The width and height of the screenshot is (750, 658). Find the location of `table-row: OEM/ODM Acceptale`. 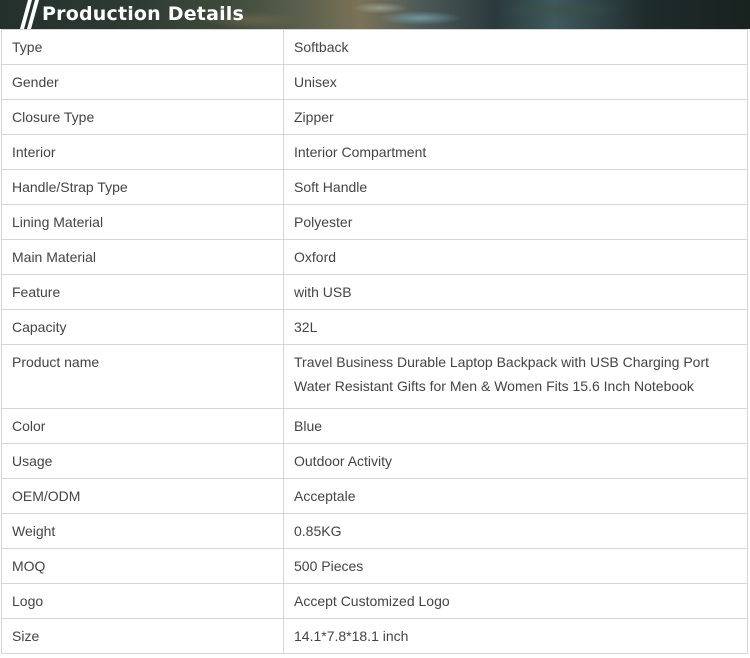

table-row: OEM/ODM Acceptale is located at coordinates (374, 496).